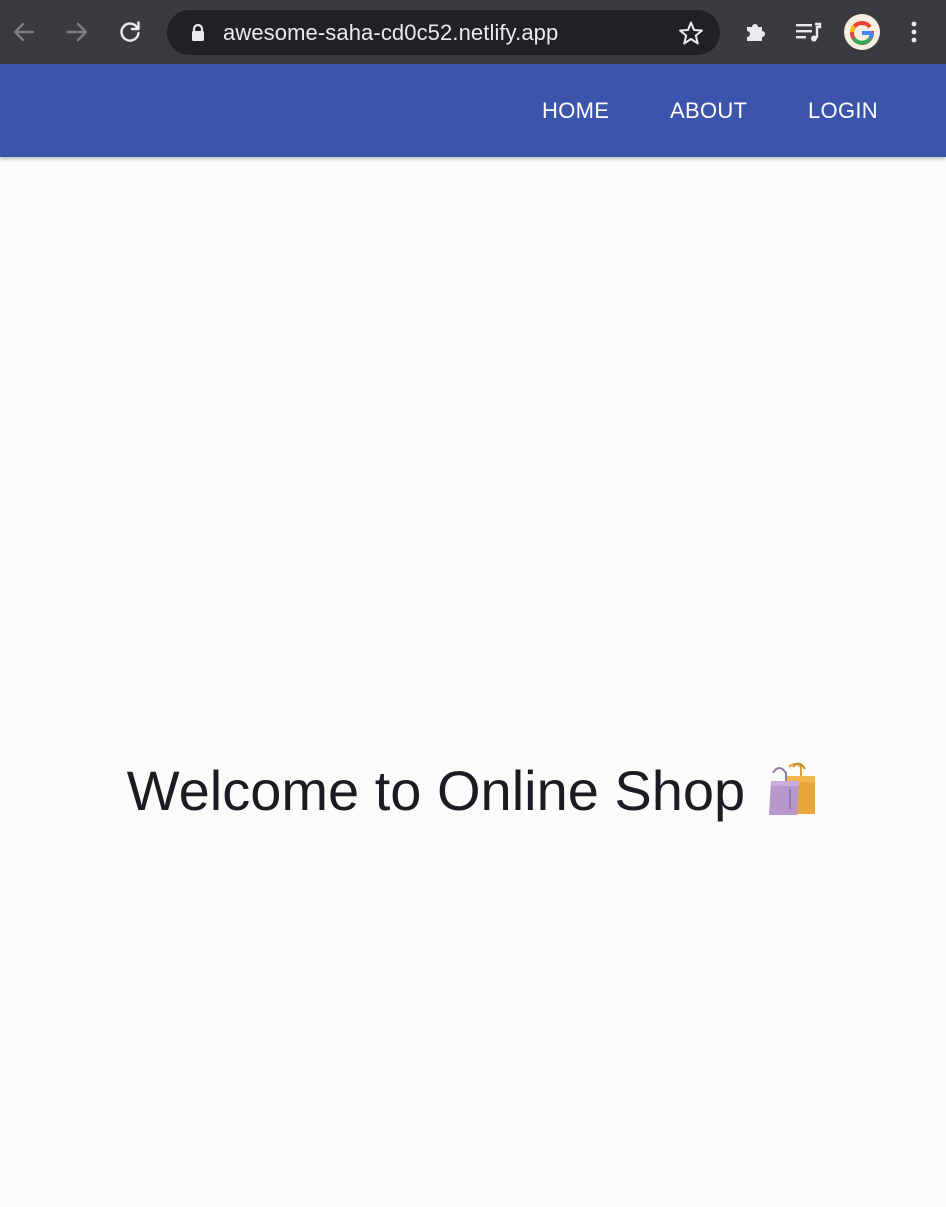 This screenshot has height=1207, width=946. I want to click on welcome-heading: Welcome to Online Shop, so click(473, 789).